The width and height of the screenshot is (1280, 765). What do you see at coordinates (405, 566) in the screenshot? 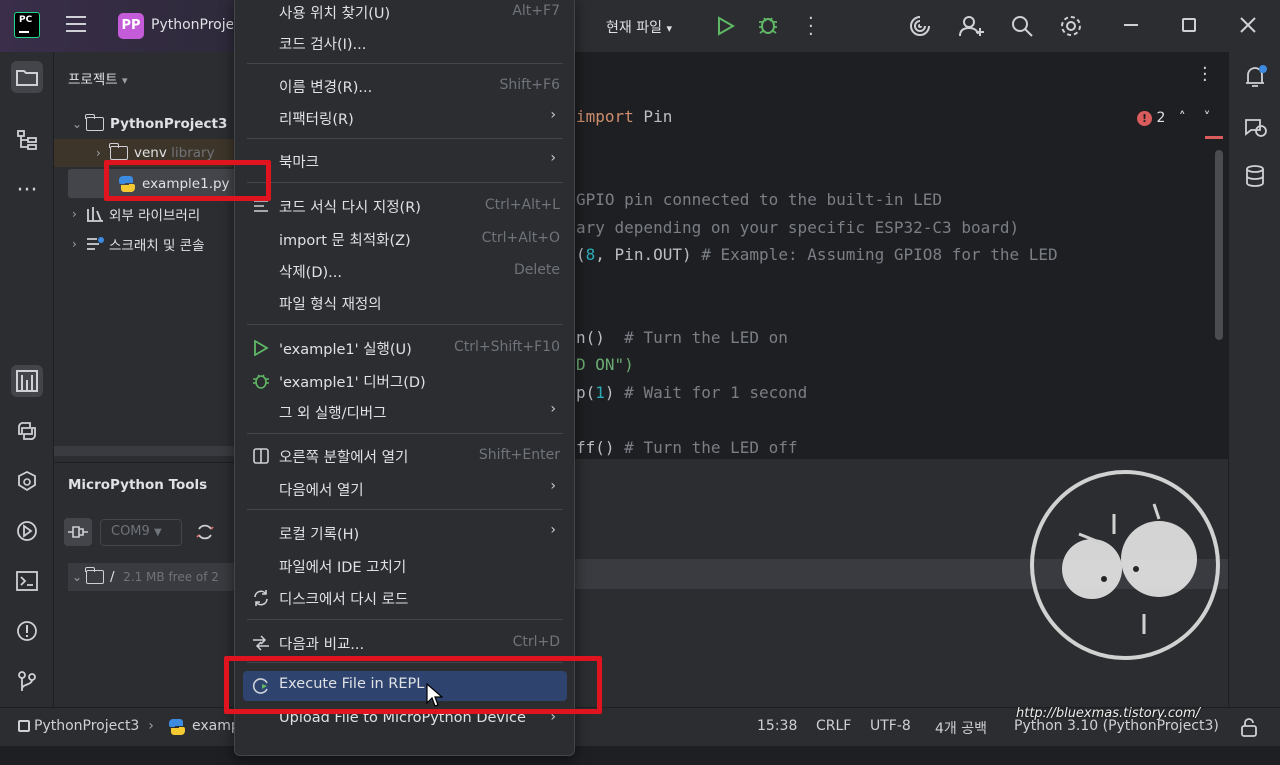
I see `menu-item-repair-ide: 파일에서 IDE 고치기` at bounding box center [405, 566].